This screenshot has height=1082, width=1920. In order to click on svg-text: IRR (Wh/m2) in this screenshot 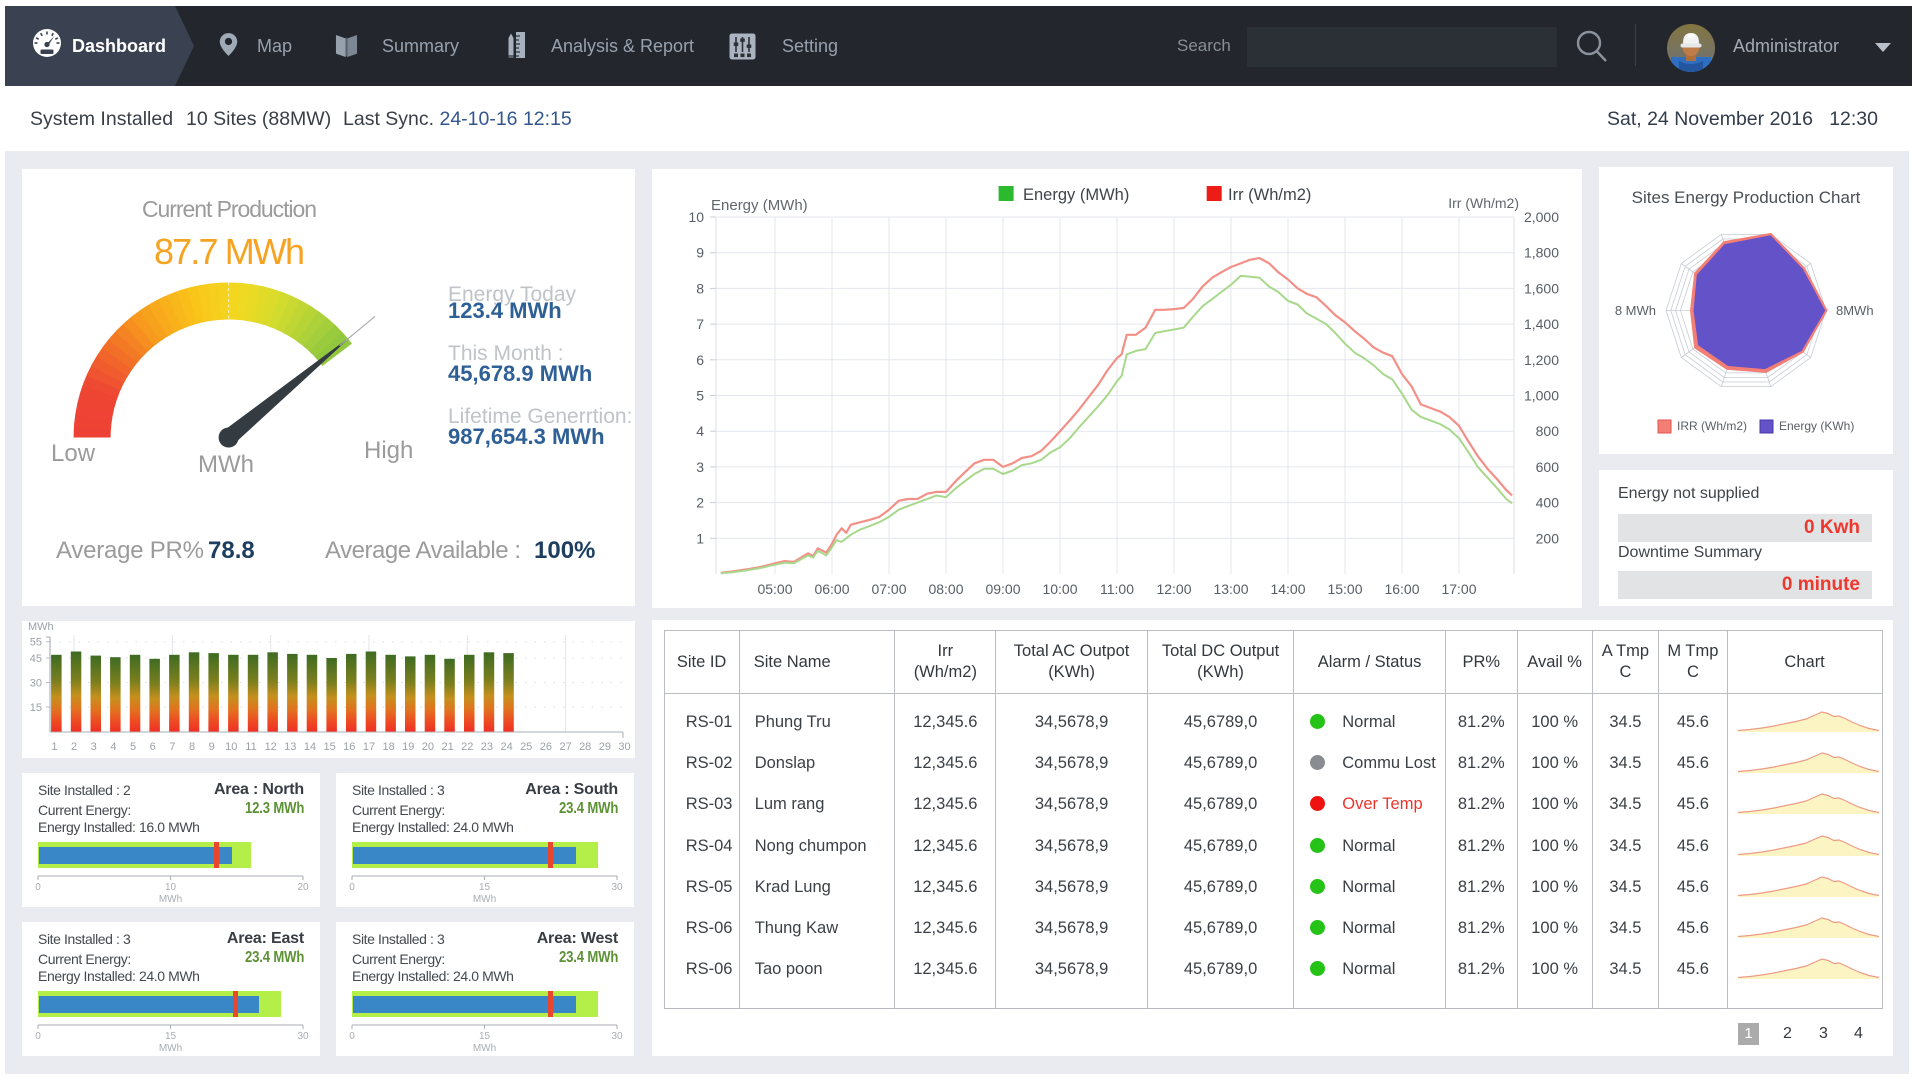, I will do `click(1712, 426)`.